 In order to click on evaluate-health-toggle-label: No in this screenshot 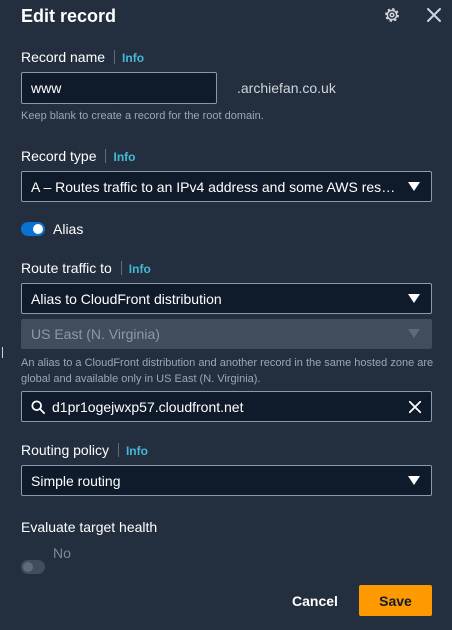, I will do `click(62, 553)`.